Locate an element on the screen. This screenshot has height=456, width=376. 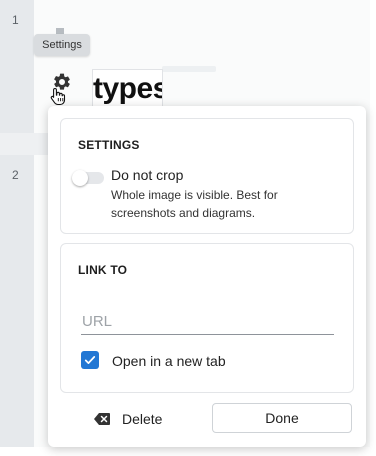
settings-tooltip: Settings is located at coordinates (62, 45).